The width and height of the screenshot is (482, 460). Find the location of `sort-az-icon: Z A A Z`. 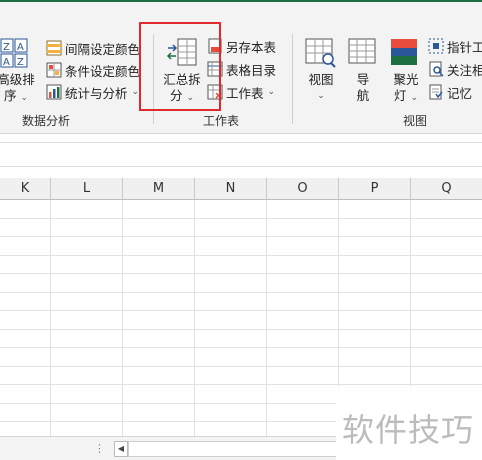

sort-az-icon: Z A A Z is located at coordinates (14, 53).